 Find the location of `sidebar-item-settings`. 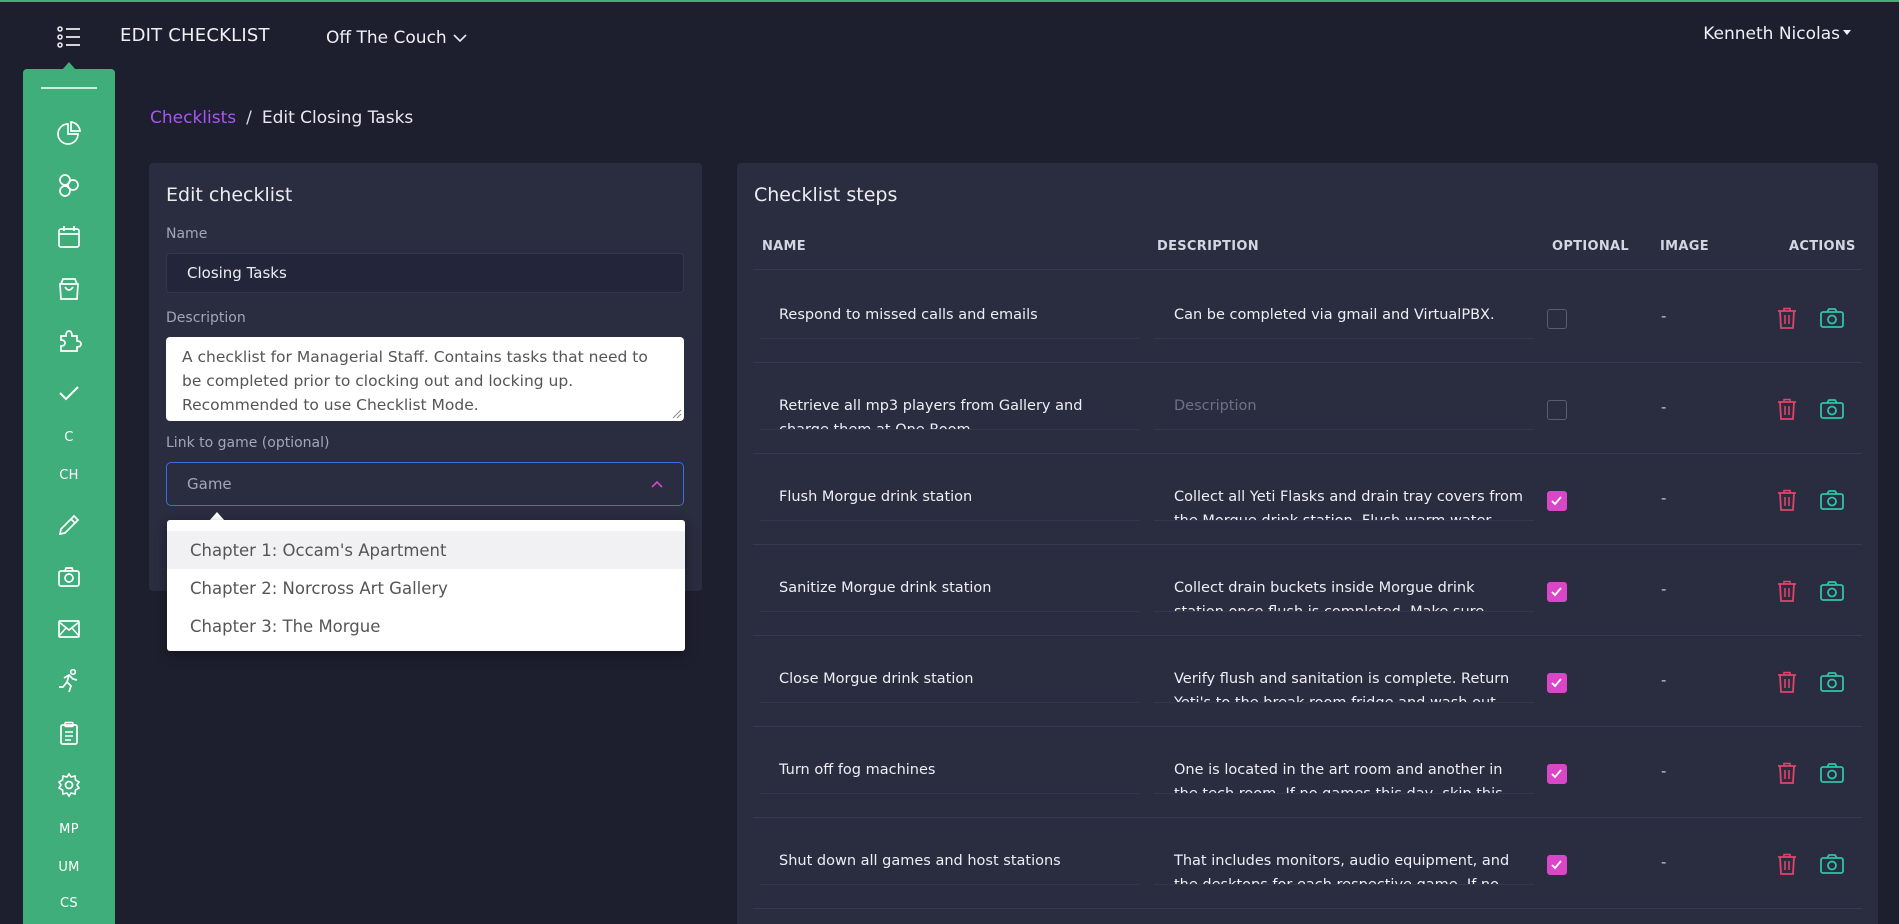

sidebar-item-settings is located at coordinates (69, 785).